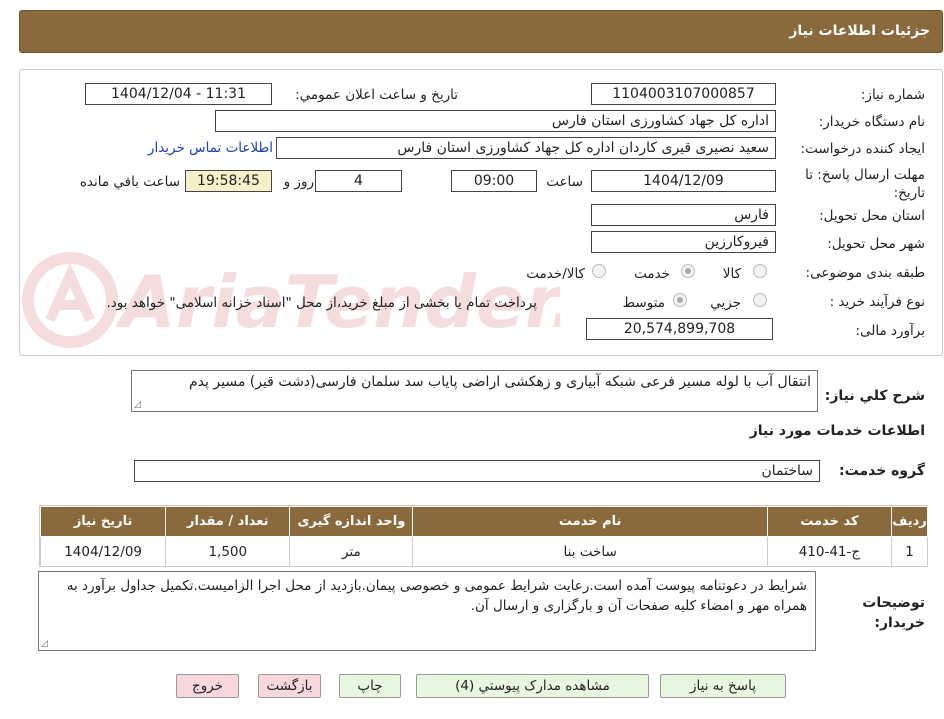 This screenshot has height=719, width=944. I want to click on days-field: 4, so click(358, 181).